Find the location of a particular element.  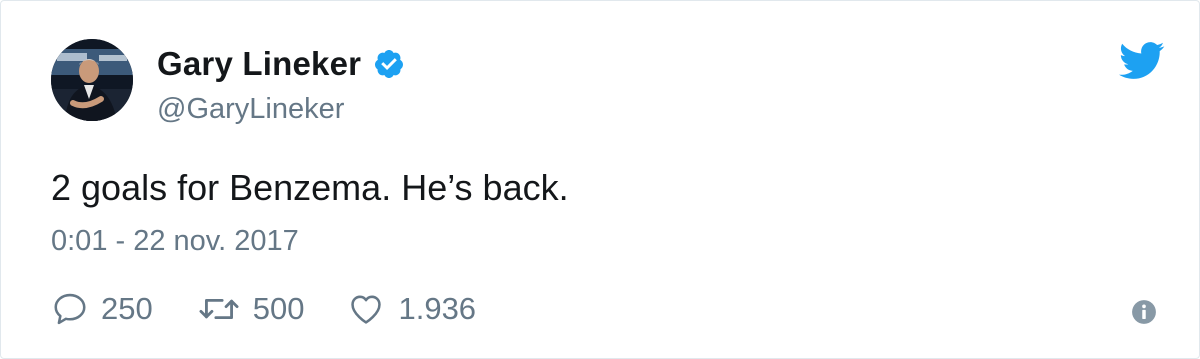

reply-button: 250 is located at coordinates (102, 309).